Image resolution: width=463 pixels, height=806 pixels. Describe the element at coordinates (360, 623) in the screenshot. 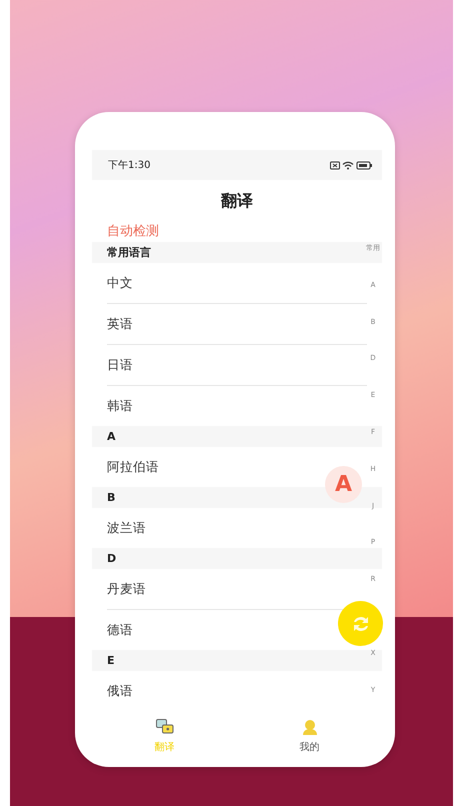

I see `swap-button` at that location.